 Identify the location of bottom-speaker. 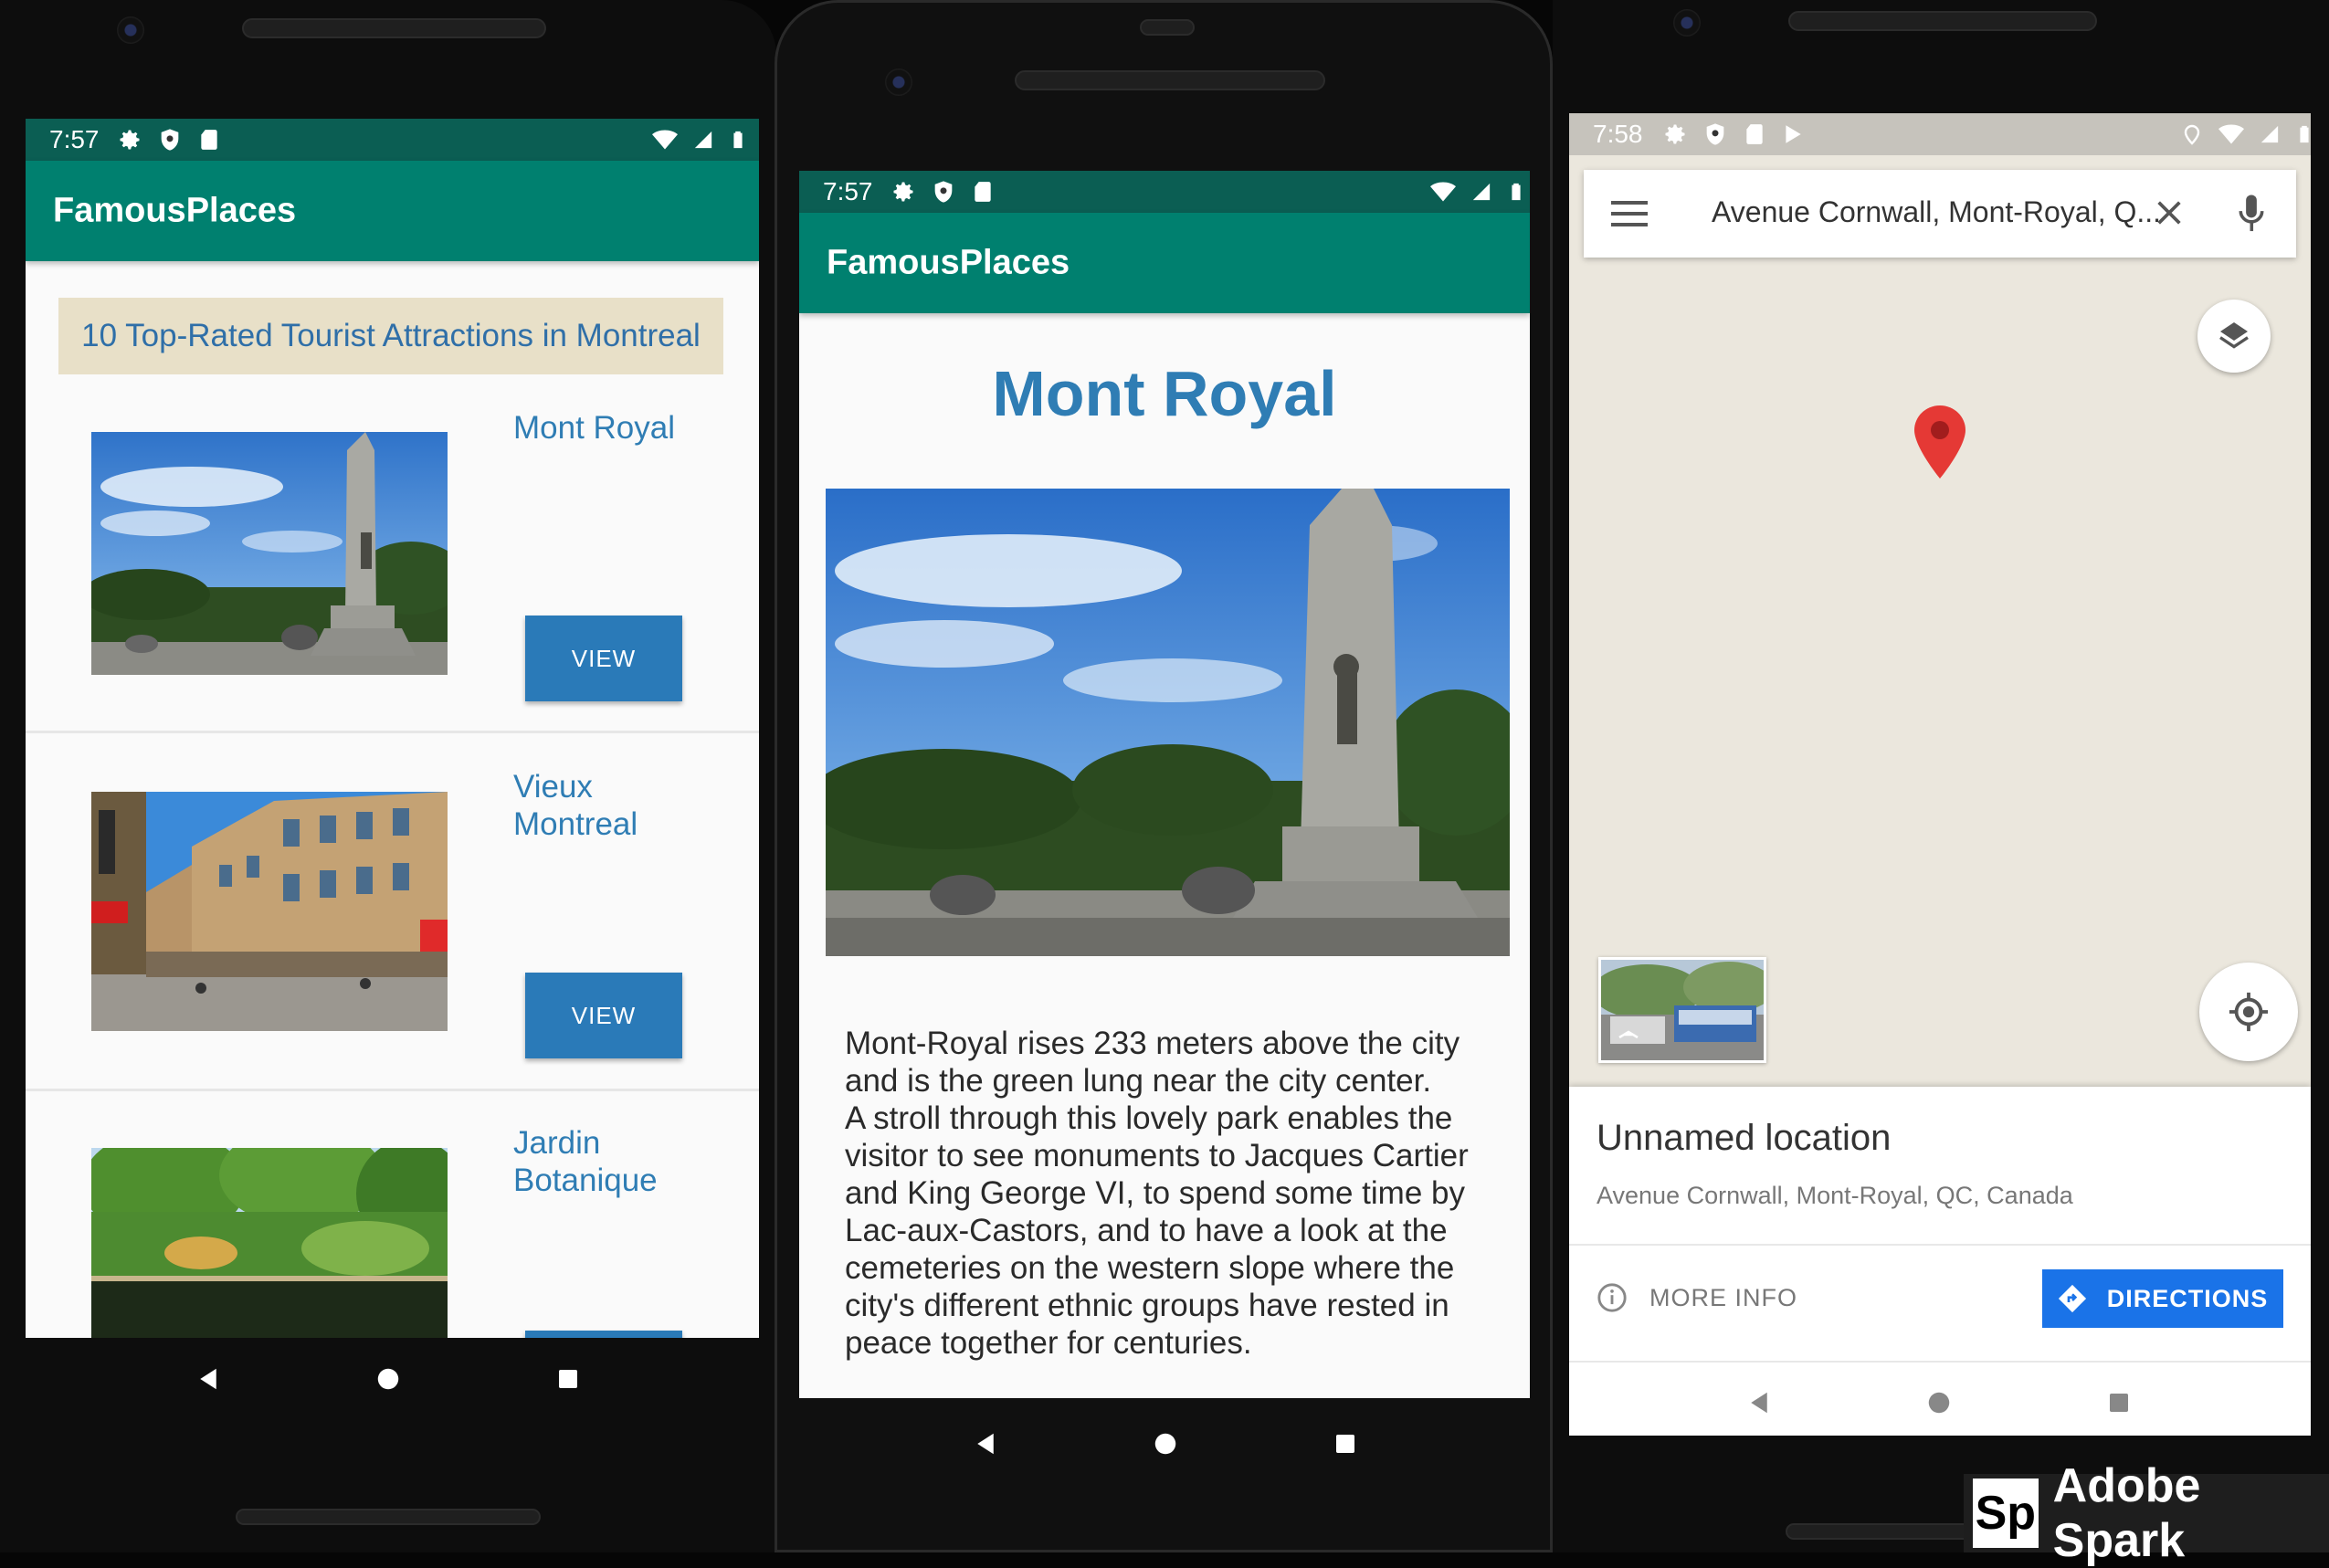
(388, 1517).